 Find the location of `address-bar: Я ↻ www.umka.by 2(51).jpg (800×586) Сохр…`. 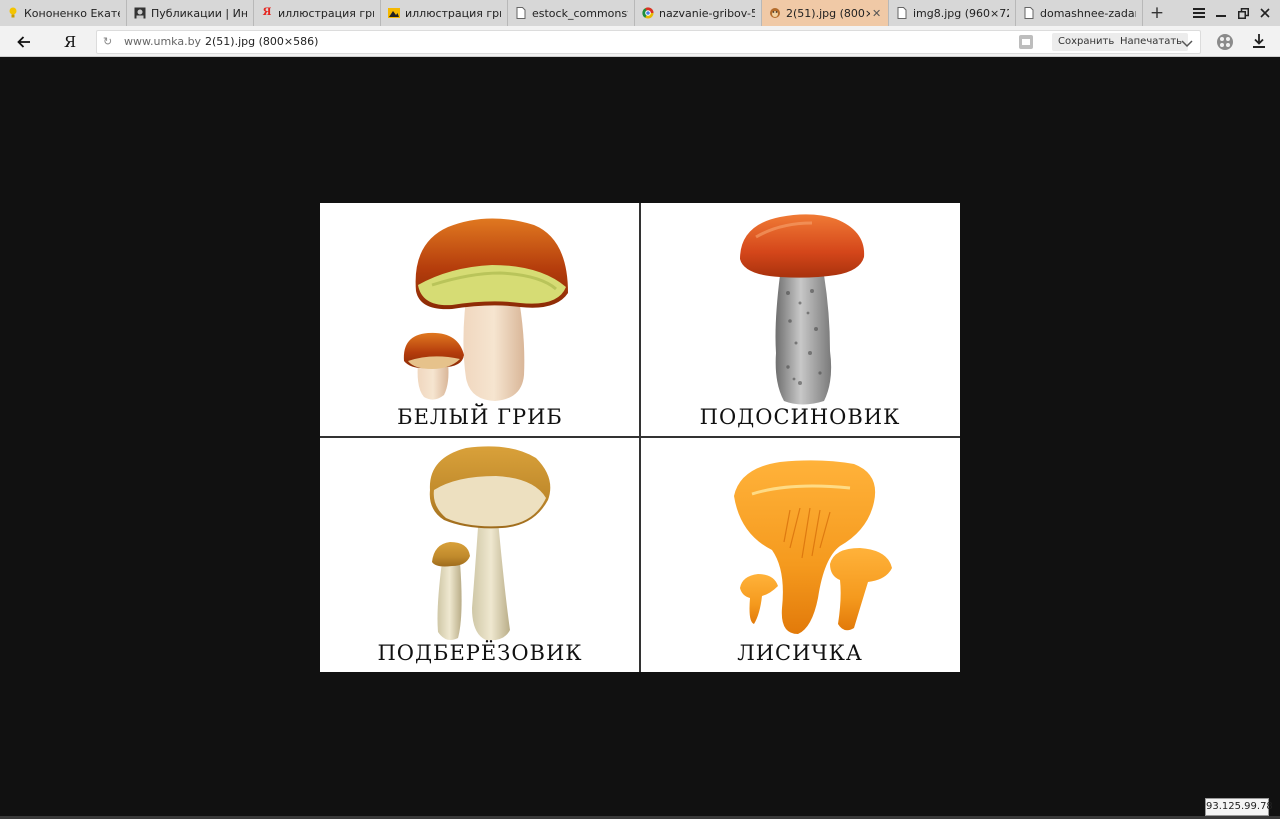

address-bar: Я ↻ www.umka.by 2(51).jpg (800×586) Сохр… is located at coordinates (640, 41).